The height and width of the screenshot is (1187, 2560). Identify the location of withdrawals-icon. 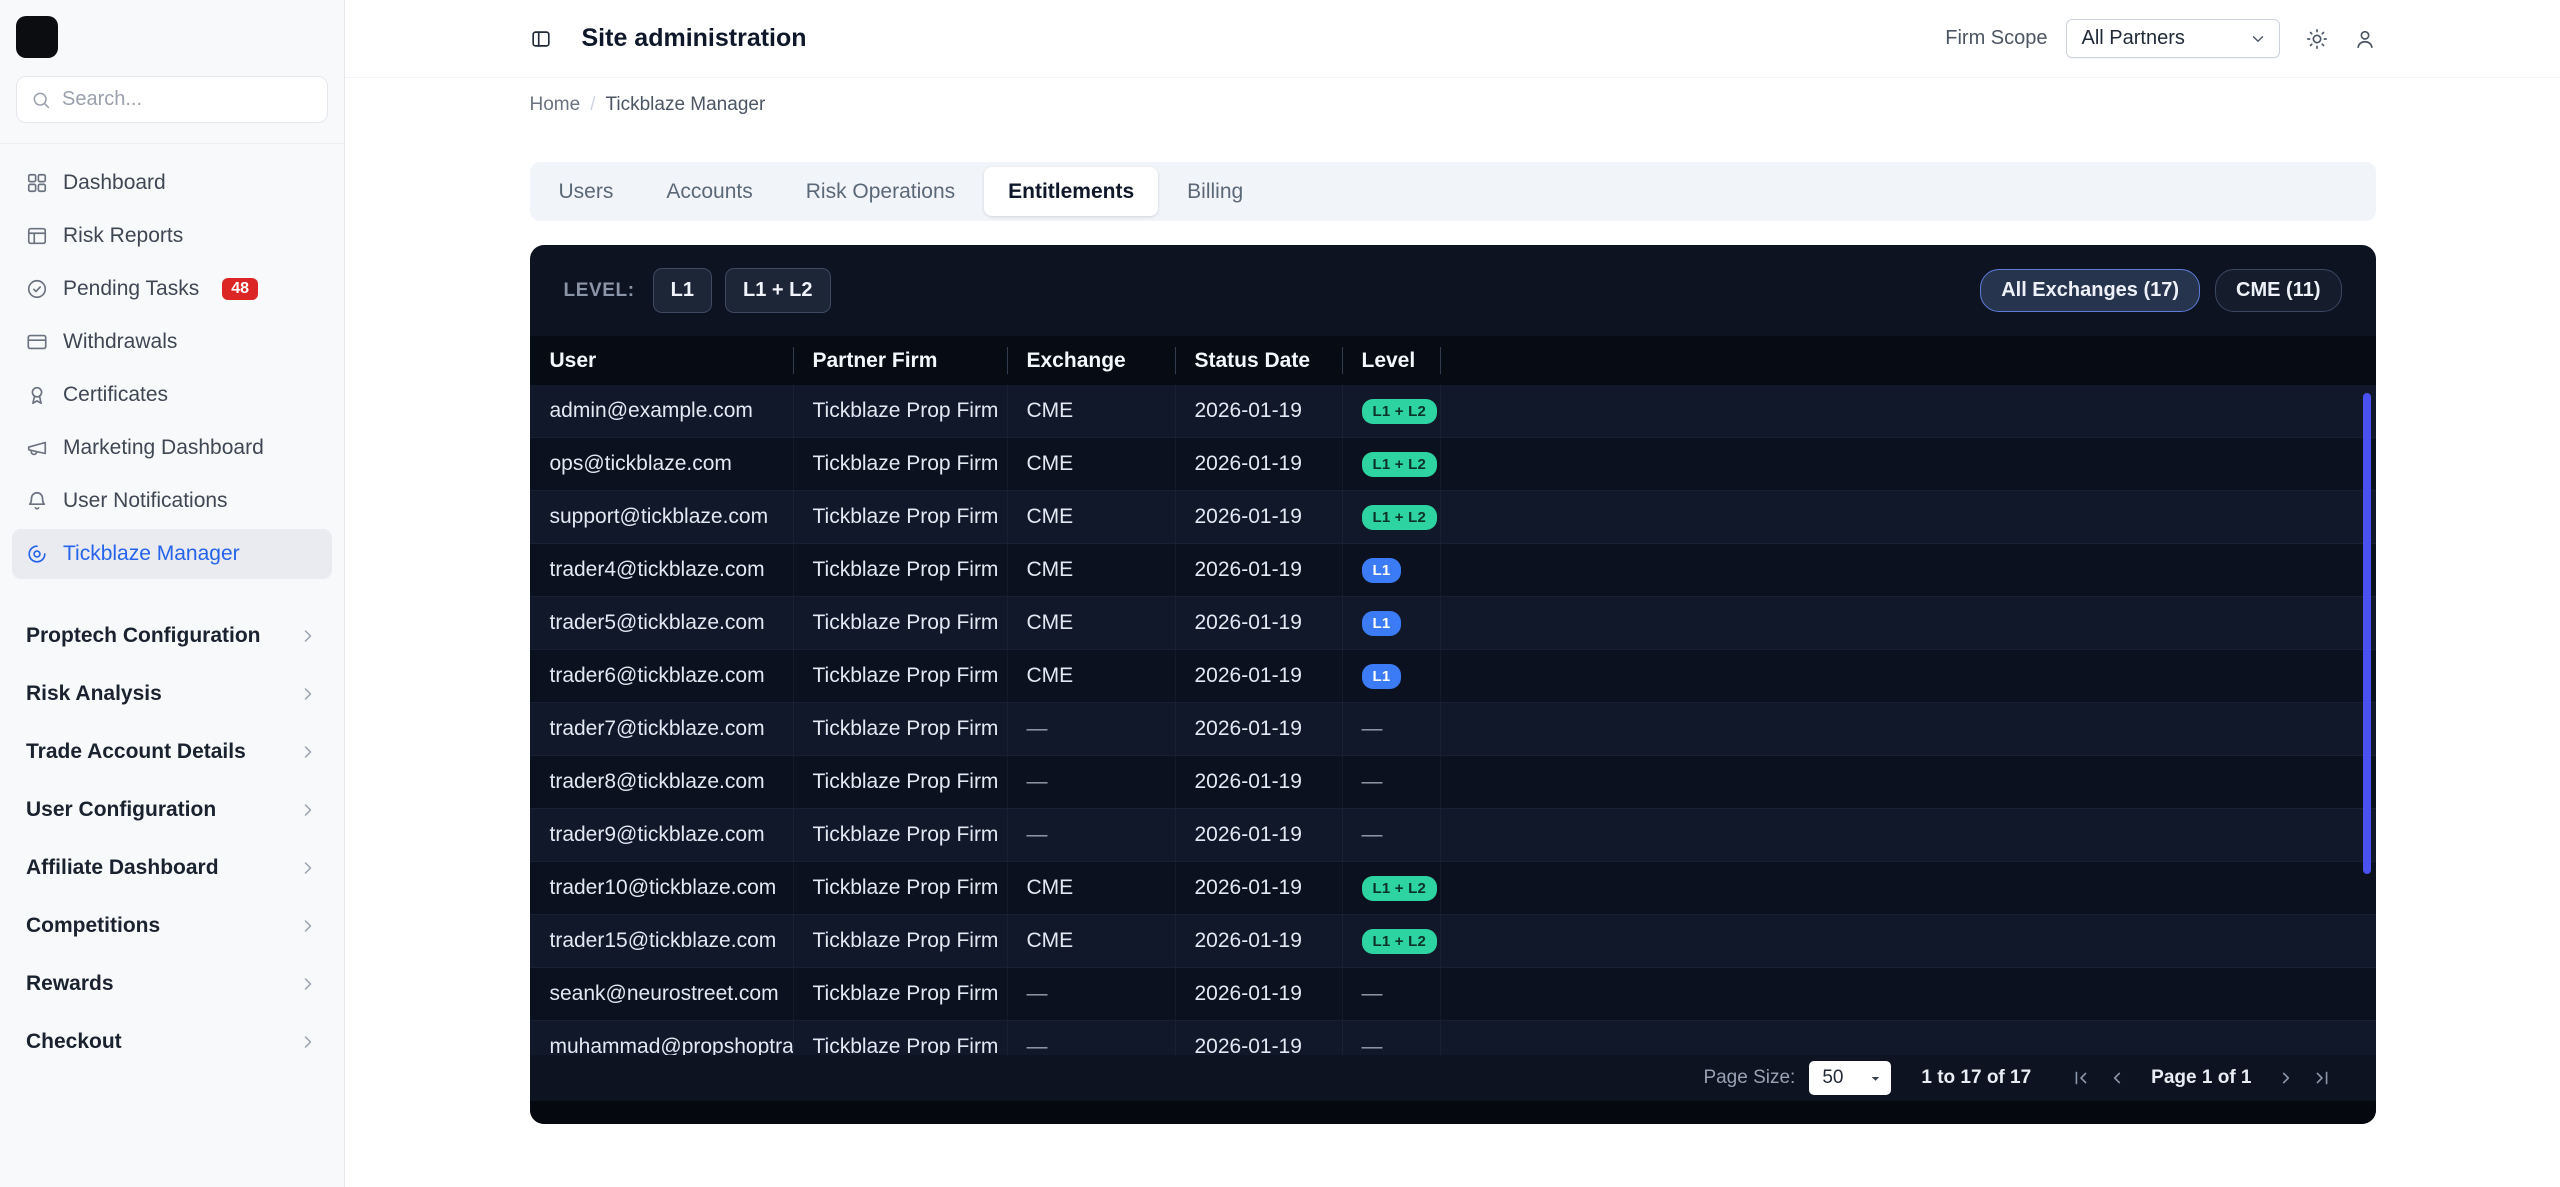
(37, 342).